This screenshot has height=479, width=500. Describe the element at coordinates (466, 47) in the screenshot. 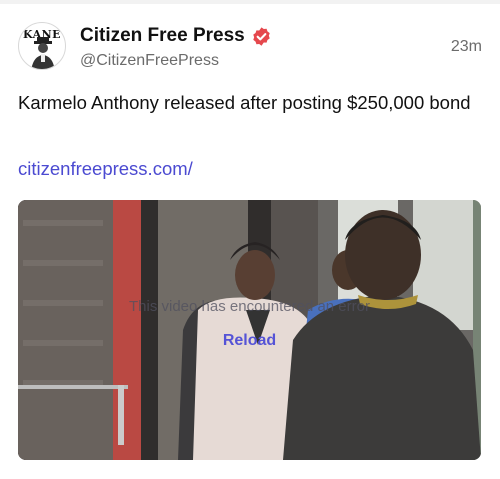

I see `timestamp: 23m` at that location.